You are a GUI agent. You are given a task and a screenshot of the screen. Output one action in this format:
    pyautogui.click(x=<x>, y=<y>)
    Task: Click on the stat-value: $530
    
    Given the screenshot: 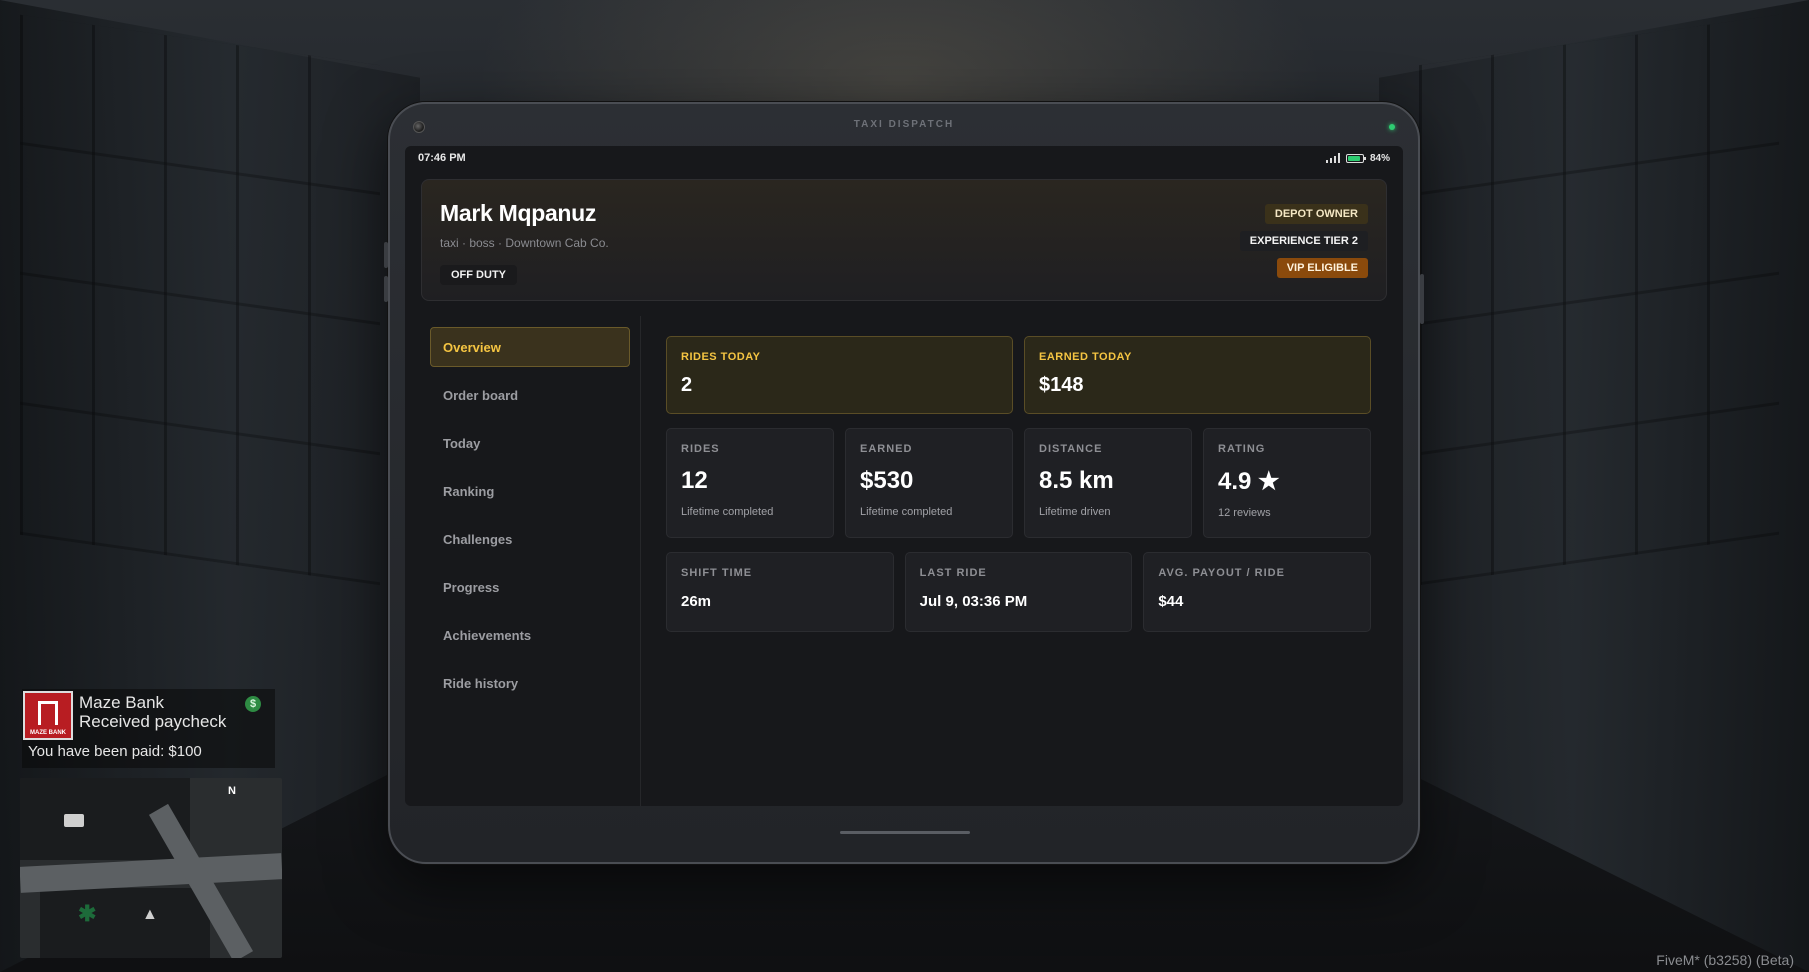 What is the action you would take?
    pyautogui.click(x=887, y=480)
    